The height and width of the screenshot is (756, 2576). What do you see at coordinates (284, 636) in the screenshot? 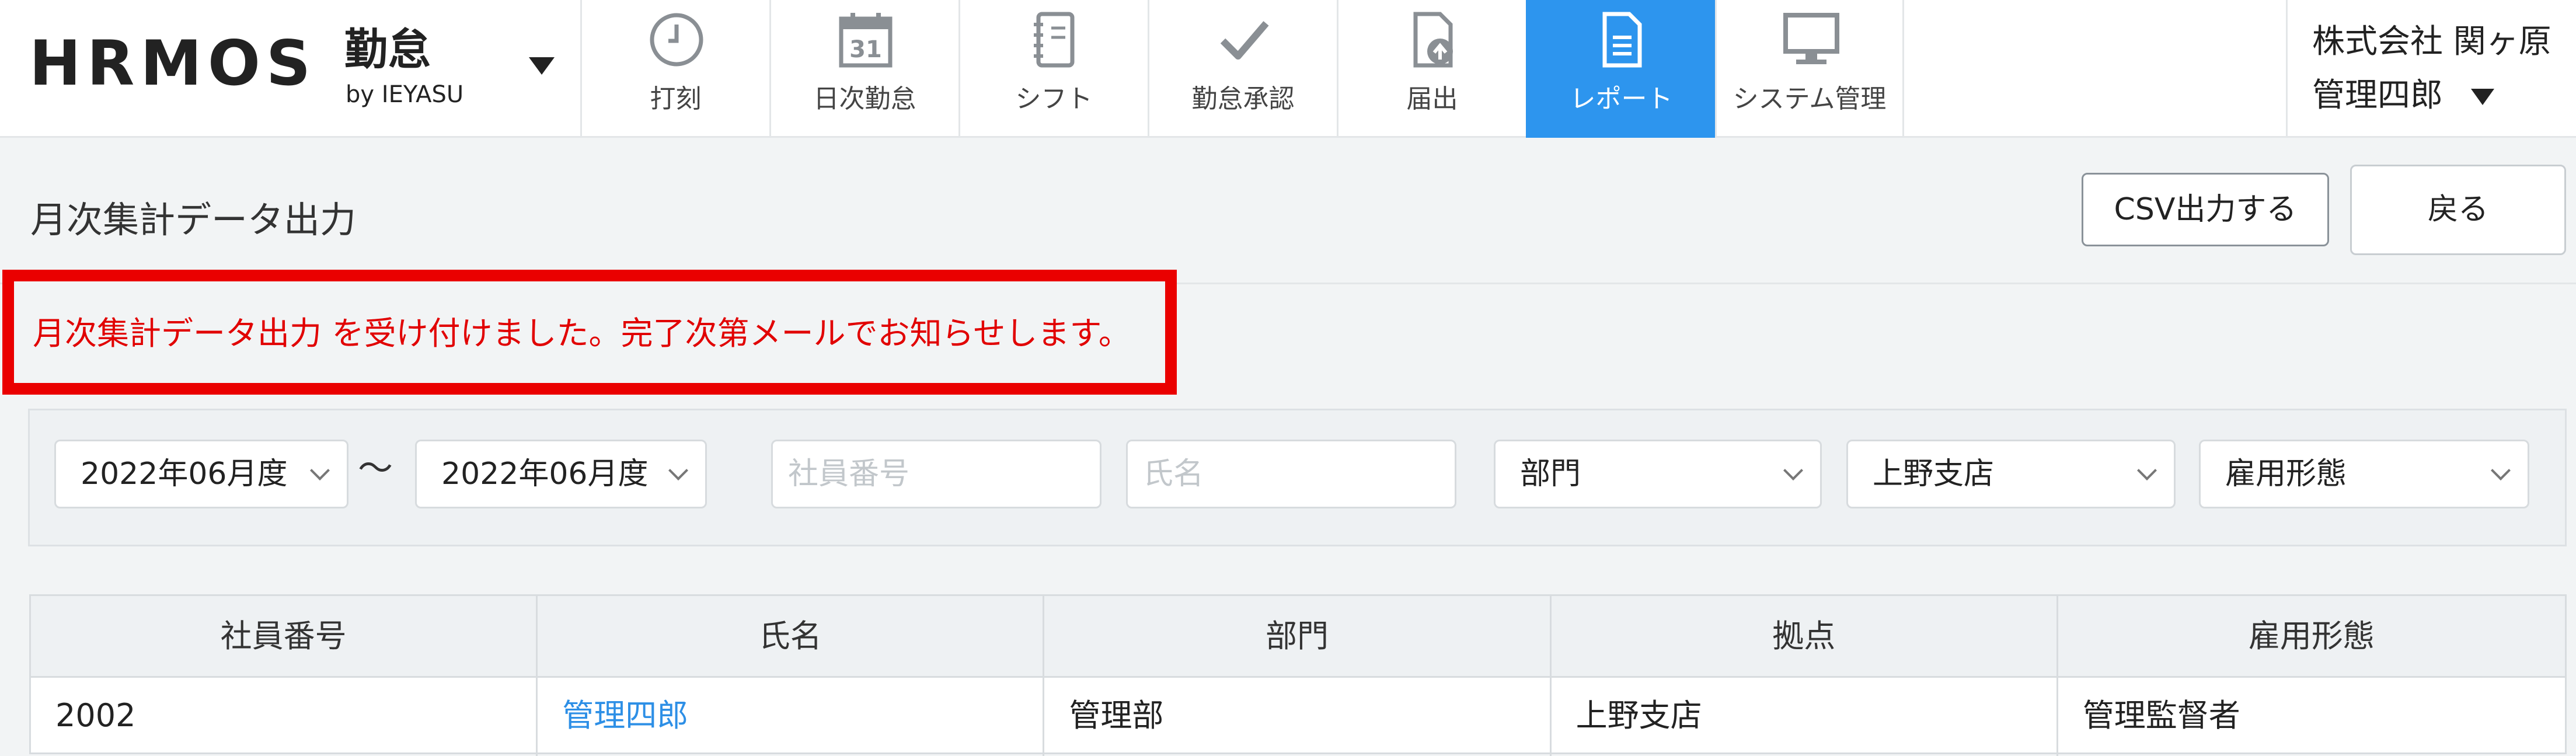
I see `column-header-employee-number: 社員番号` at bounding box center [284, 636].